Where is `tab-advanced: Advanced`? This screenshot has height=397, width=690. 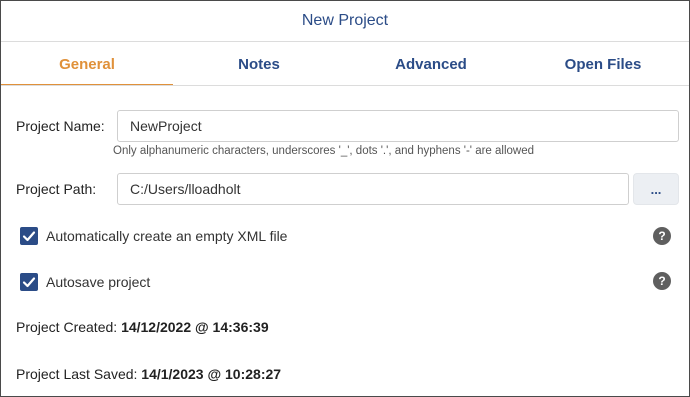
tab-advanced: Advanced is located at coordinates (431, 64).